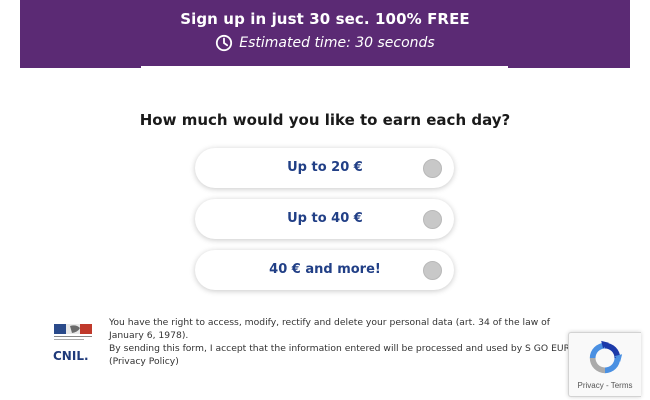  I want to click on banner-subtitle-row: Estimated time: 30 seconds, so click(325, 43).